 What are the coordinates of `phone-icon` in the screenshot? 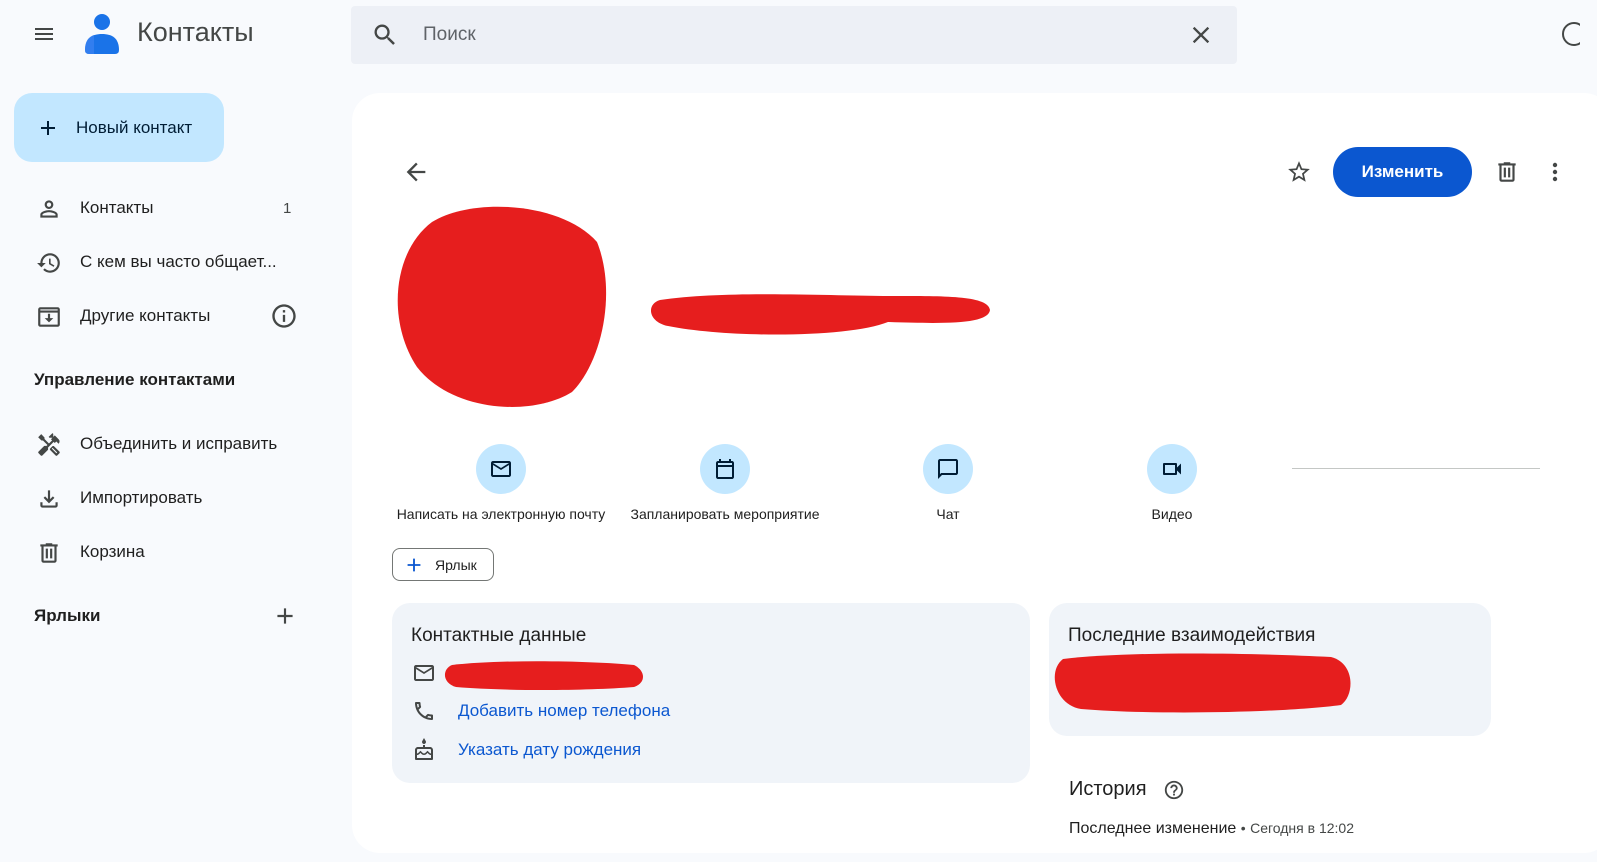 It's located at (424, 711).